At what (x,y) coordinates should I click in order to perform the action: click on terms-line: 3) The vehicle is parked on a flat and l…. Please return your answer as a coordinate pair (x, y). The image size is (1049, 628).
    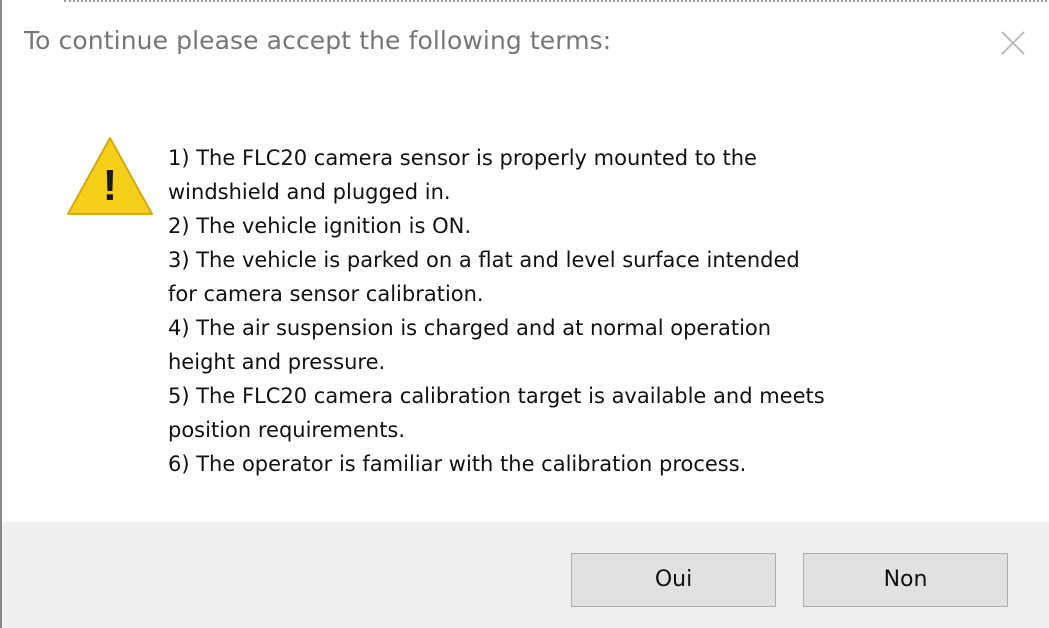
    Looking at the image, I should click on (484, 260).